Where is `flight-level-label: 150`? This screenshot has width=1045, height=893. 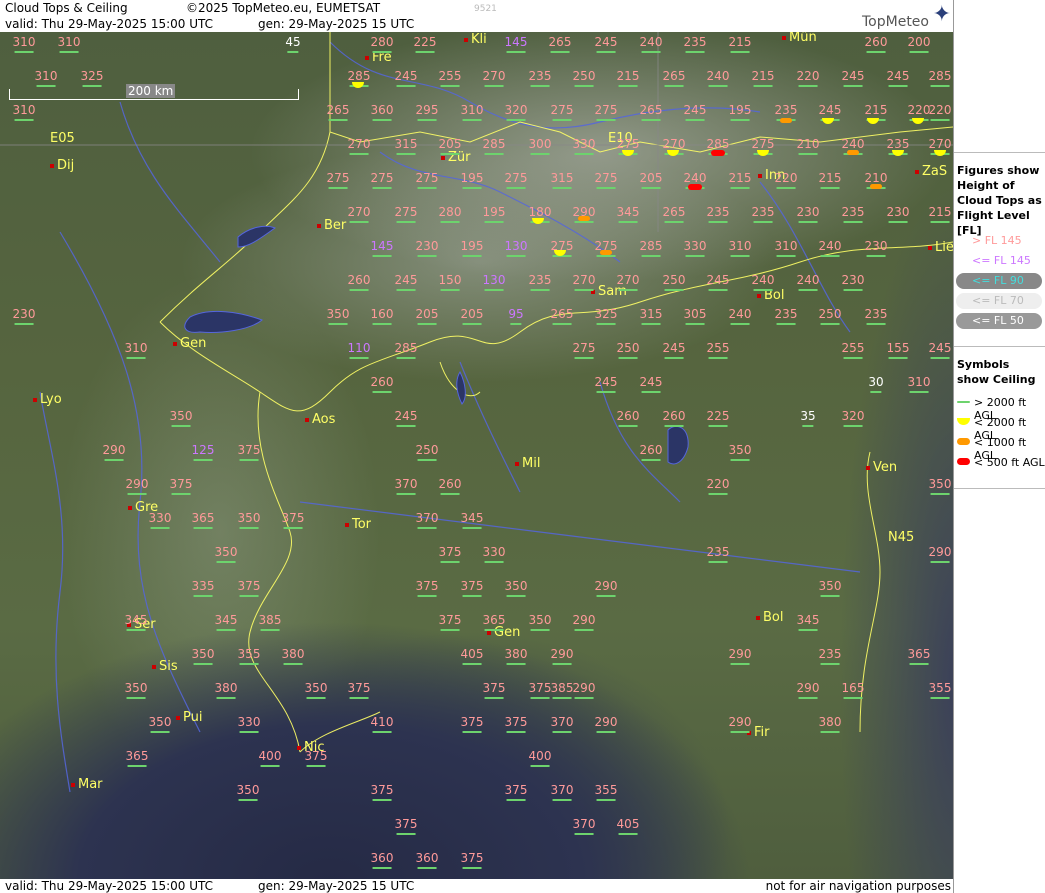
flight-level-label: 150 is located at coordinates (450, 282).